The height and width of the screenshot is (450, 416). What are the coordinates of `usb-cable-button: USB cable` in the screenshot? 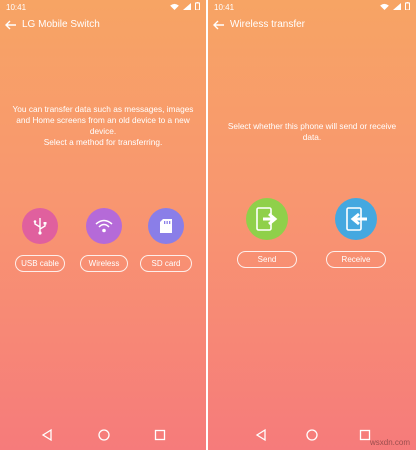 It's located at (40, 263).